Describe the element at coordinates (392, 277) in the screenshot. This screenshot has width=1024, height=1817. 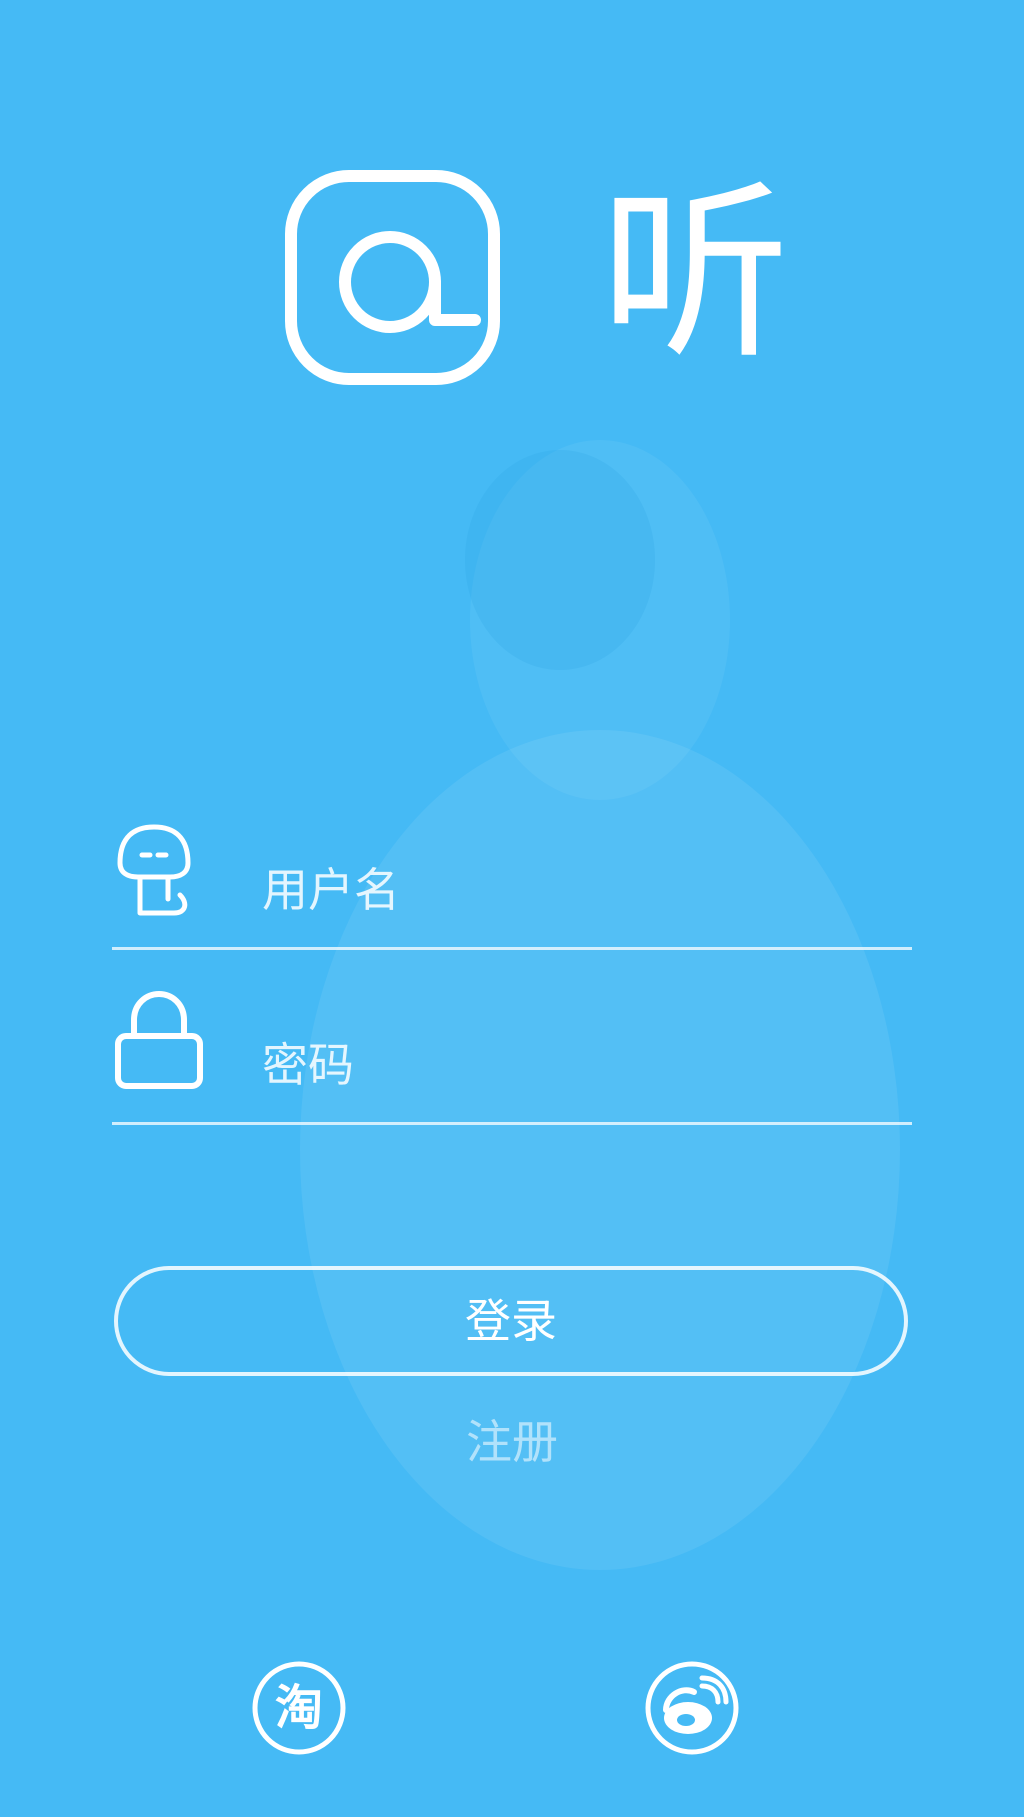
I see `app-logo-icon` at that location.